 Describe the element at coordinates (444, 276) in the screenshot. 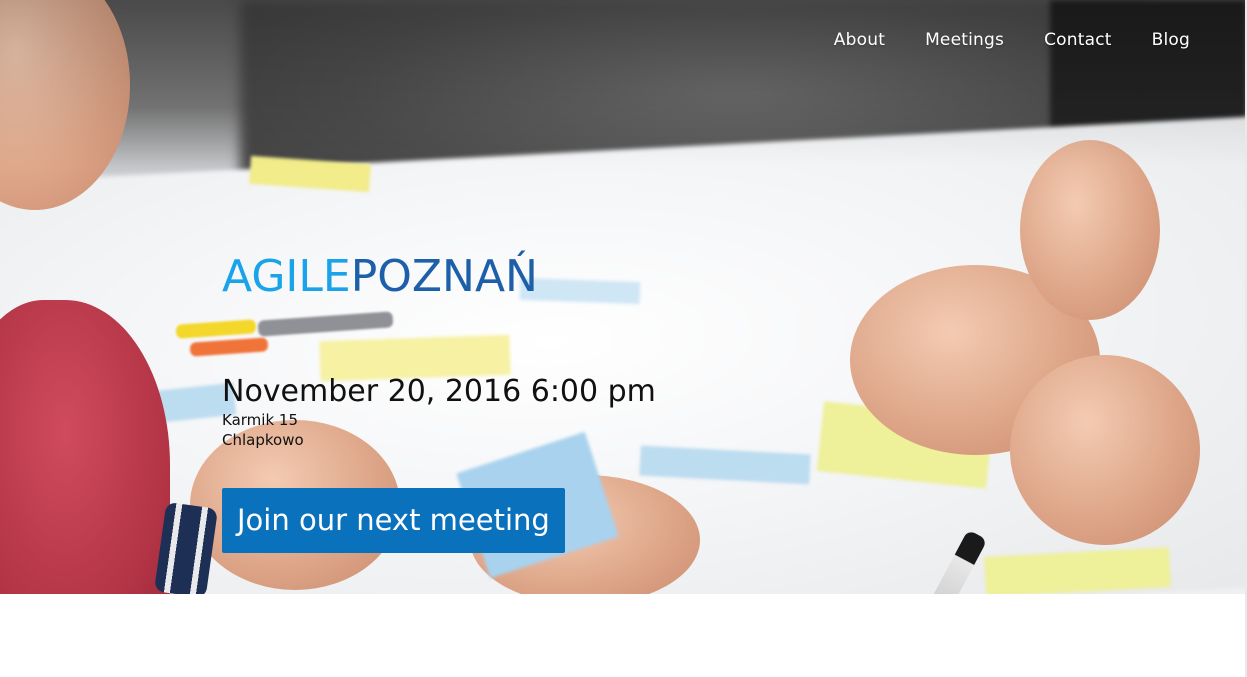

I see `logo-poznan-text: POZNAŃ` at that location.